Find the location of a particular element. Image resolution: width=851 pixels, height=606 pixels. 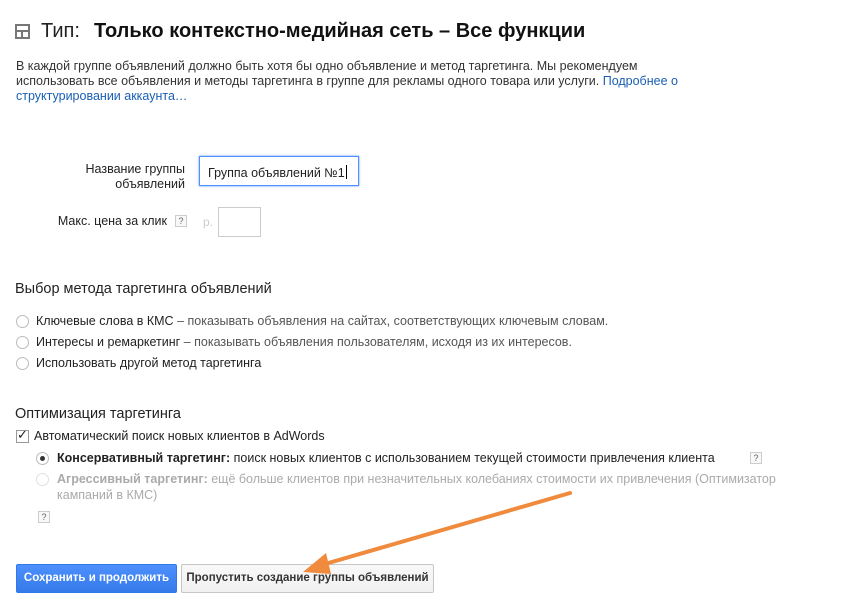

optimization-title: Оптимизация таргетинга is located at coordinates (98, 414).